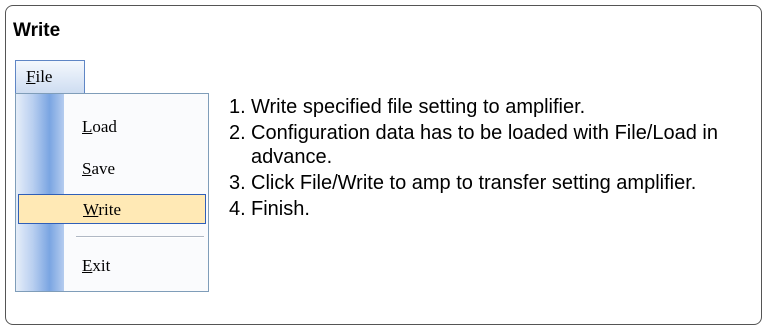 Image resolution: width=768 pixels, height=331 pixels. Describe the element at coordinates (237, 133) in the screenshot. I see `step-number: 2.` at that location.